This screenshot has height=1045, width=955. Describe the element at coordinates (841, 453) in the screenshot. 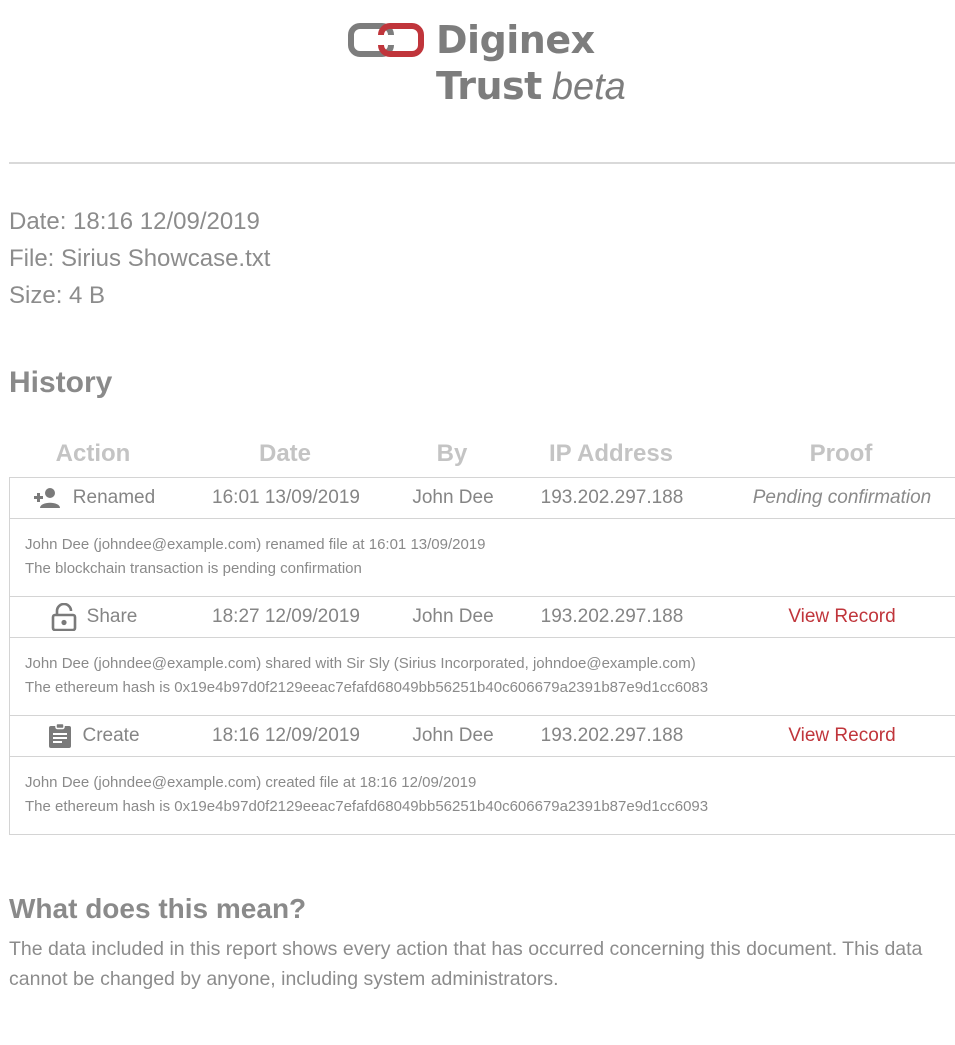

I see `col-proof-header: Proof` at that location.